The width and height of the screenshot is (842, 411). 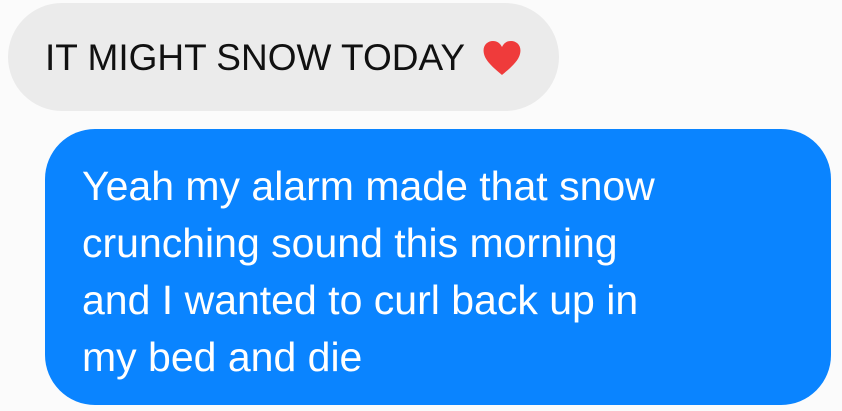 I want to click on sent-message-line: Yeah my alarm made that snow, so click(x=368, y=186).